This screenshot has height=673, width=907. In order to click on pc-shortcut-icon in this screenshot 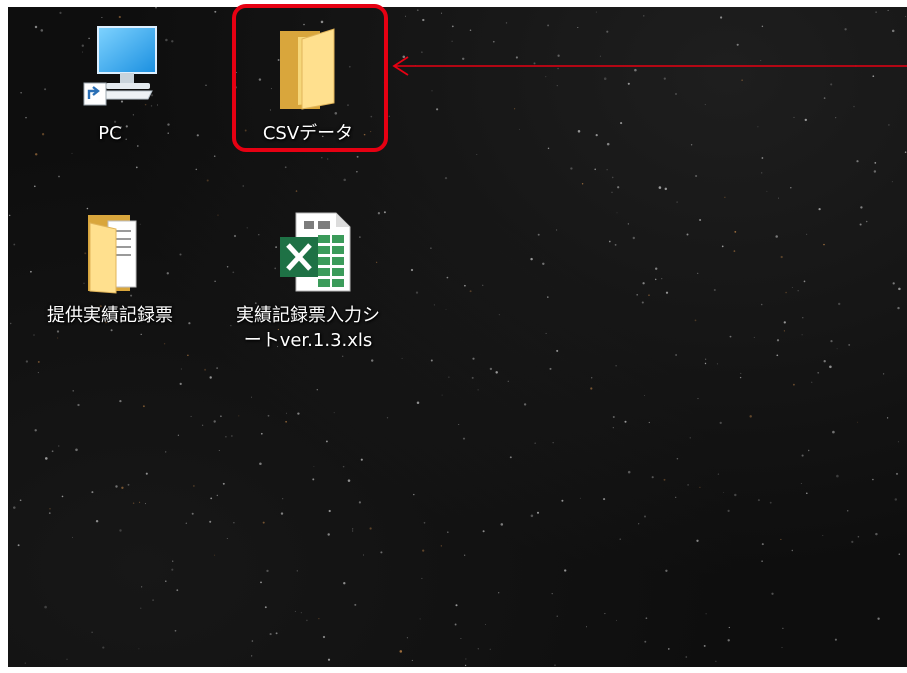, I will do `click(120, 66)`.